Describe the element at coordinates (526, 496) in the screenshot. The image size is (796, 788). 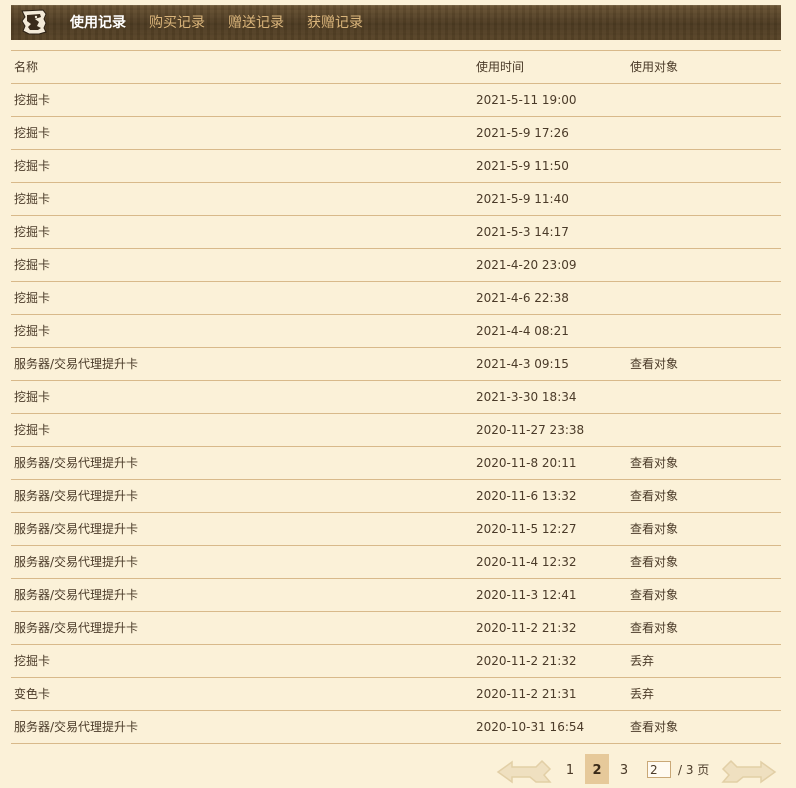
I see `use-time: 2020-11-6 13:32` at that location.